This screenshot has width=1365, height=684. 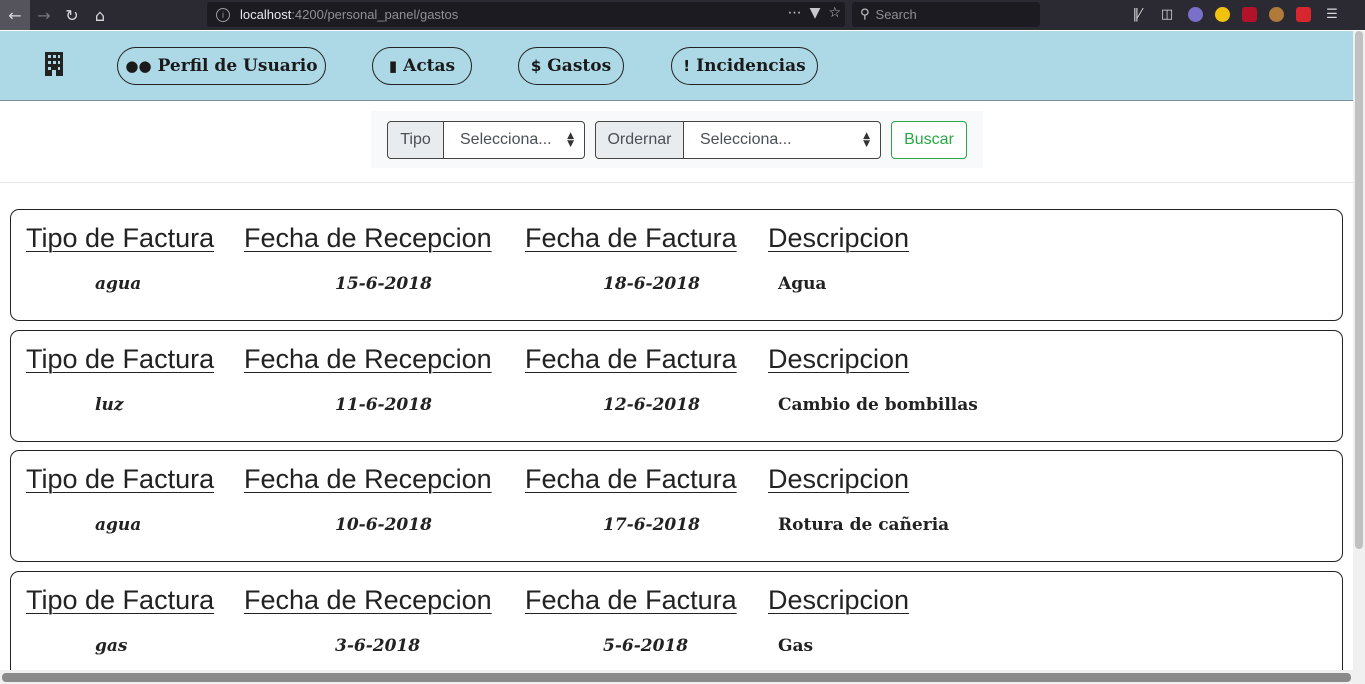 I want to click on factura-descripcion: Gas, so click(x=796, y=646).